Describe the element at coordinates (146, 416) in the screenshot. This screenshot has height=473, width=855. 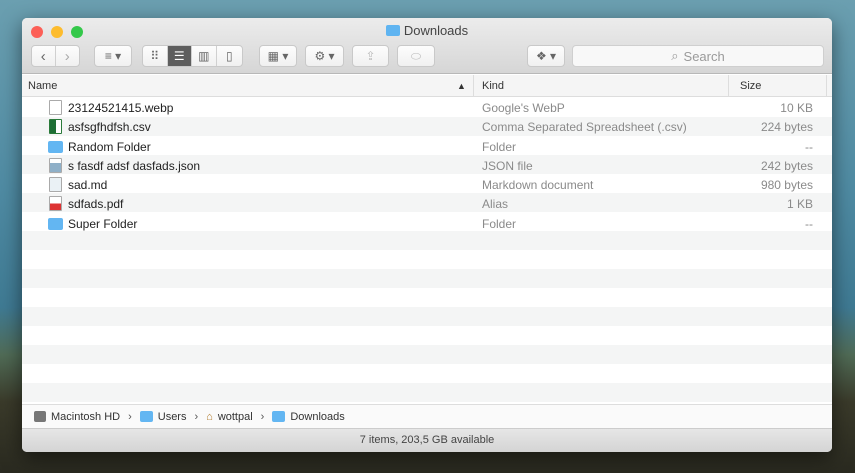
I see `users-folder-icon` at that location.